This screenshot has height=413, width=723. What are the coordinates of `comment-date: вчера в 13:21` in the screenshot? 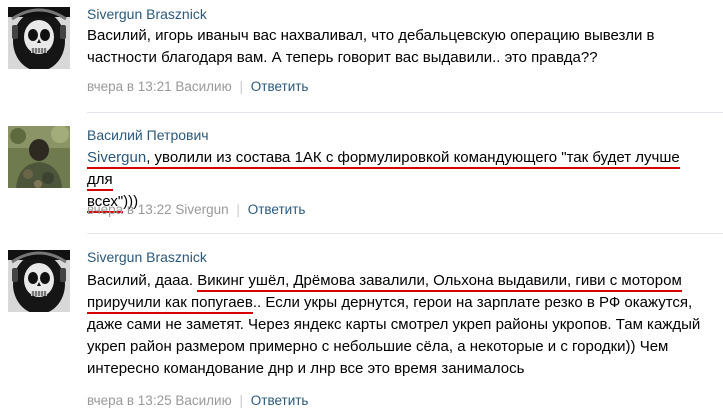 It's located at (129, 86).